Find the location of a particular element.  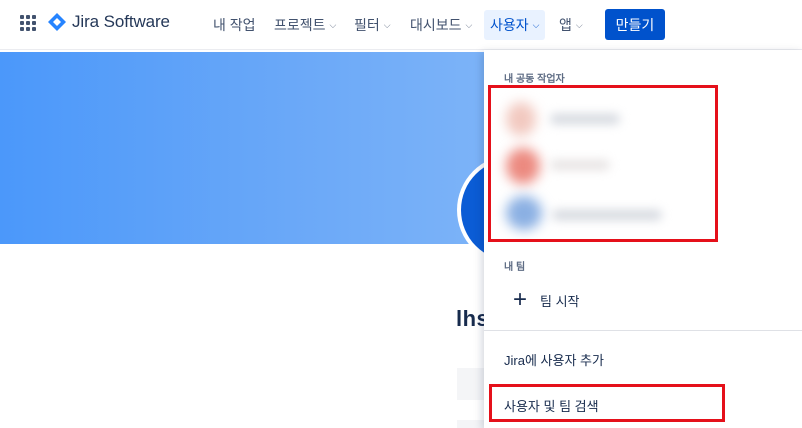

nav-my-work-label: 내 작업 is located at coordinates (234, 25).